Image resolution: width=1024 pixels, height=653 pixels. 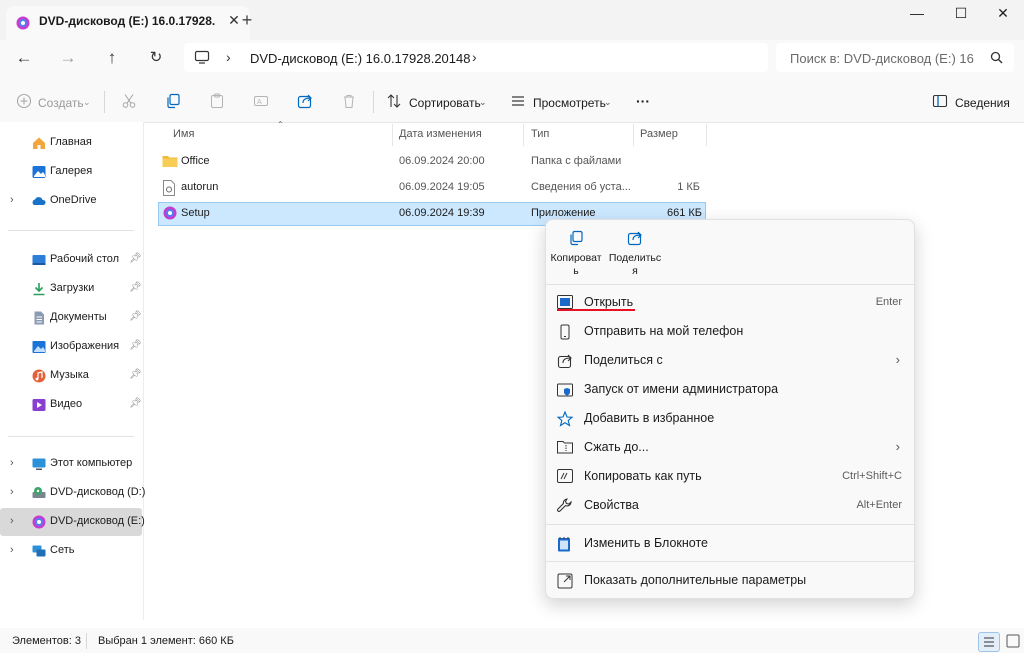 What do you see at coordinates (730, 447) in the screenshot?
I see `menu-item-compress: Сжать до... ›` at bounding box center [730, 447].